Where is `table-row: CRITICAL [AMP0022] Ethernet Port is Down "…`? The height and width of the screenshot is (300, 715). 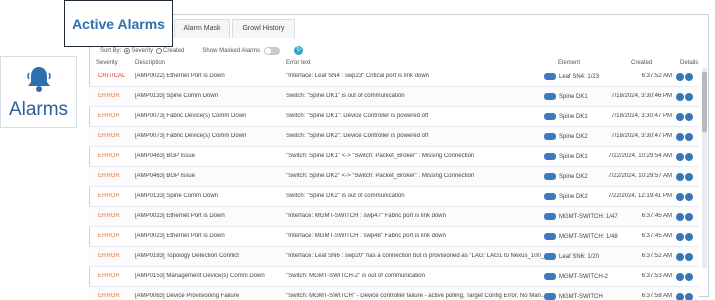 table-row: CRITICAL [AMP0022] Ethernet Port is Down "… is located at coordinates (394, 77).